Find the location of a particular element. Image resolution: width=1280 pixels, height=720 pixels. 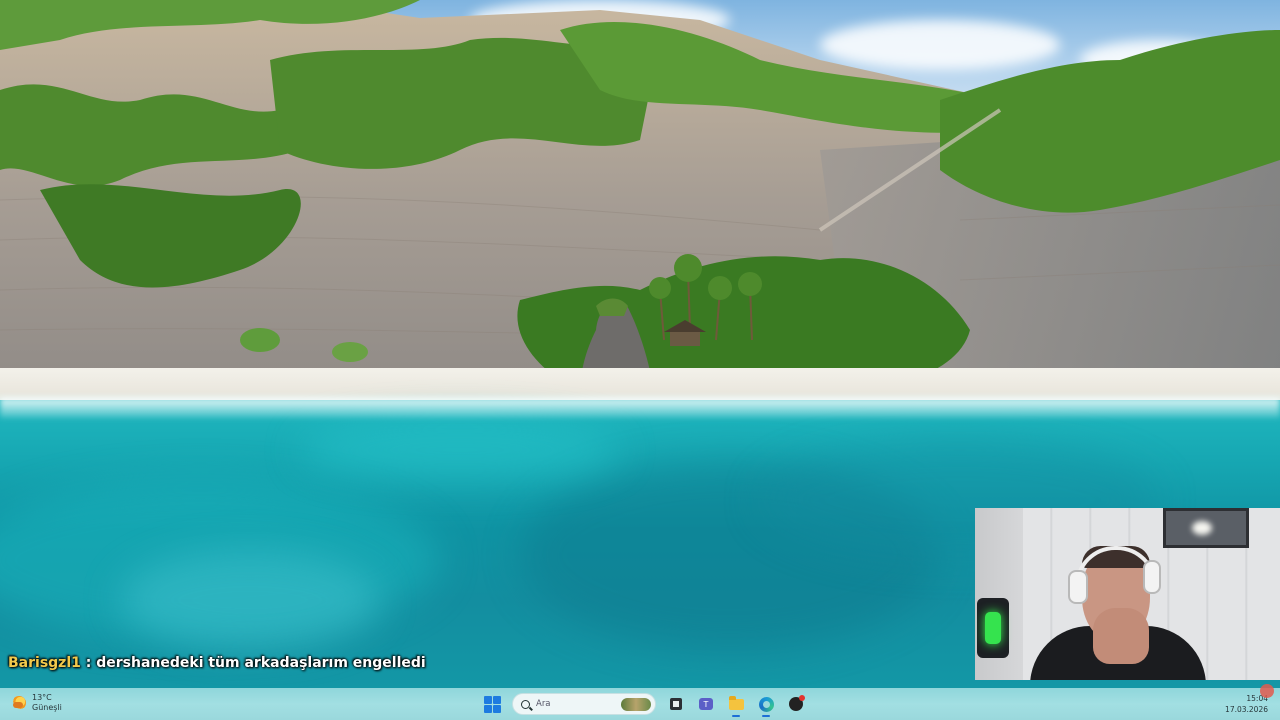

app-button is located at coordinates (796, 704).